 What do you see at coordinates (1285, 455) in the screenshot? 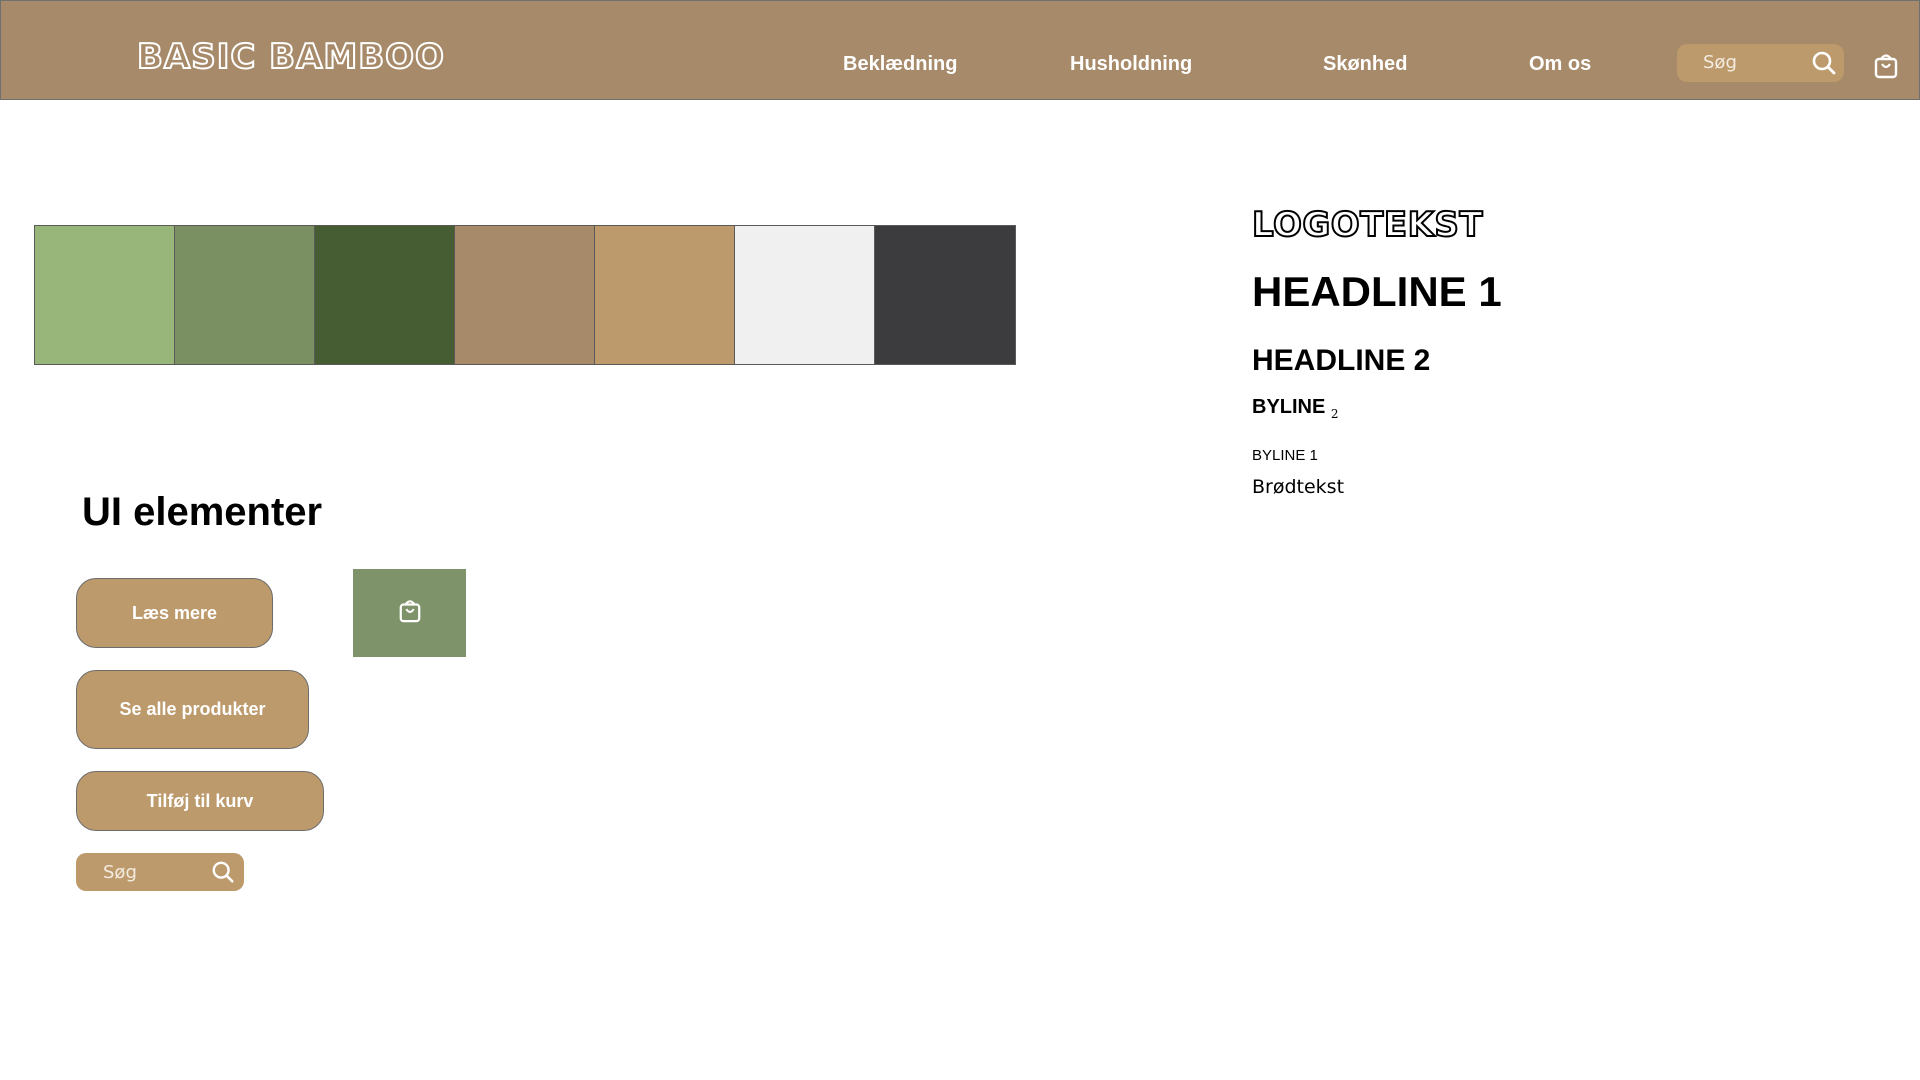
I see `byline-1-sample: BYLINE 1` at bounding box center [1285, 455].